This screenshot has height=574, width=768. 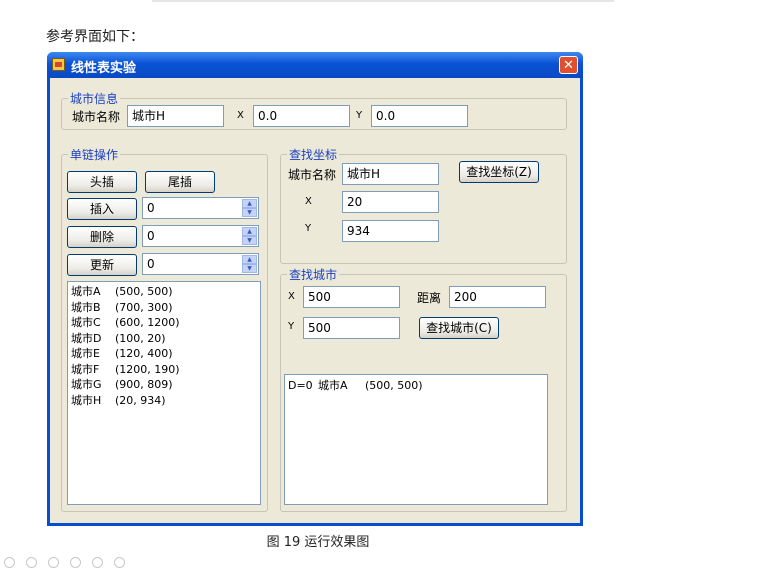 I want to click on find-coords-name-label: 城市名称, so click(x=312, y=175).